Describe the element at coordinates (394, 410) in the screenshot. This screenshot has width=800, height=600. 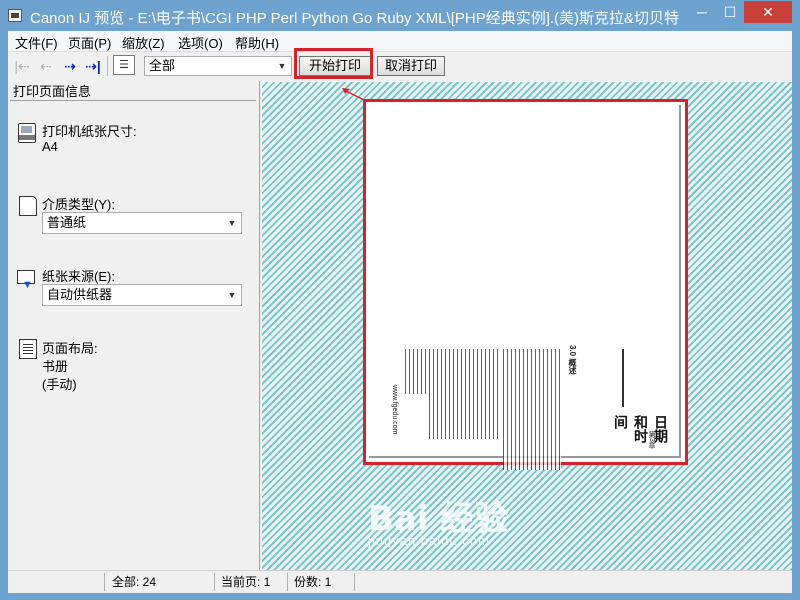
I see `page-footer-url: www.fgedu.com` at that location.